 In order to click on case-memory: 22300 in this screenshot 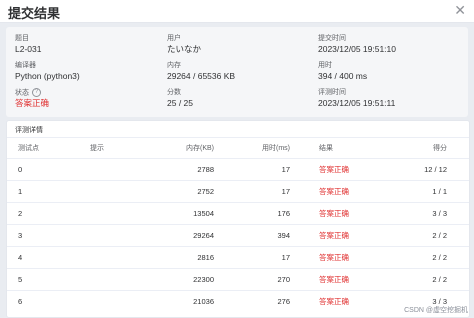, I will do `click(203, 279)`.